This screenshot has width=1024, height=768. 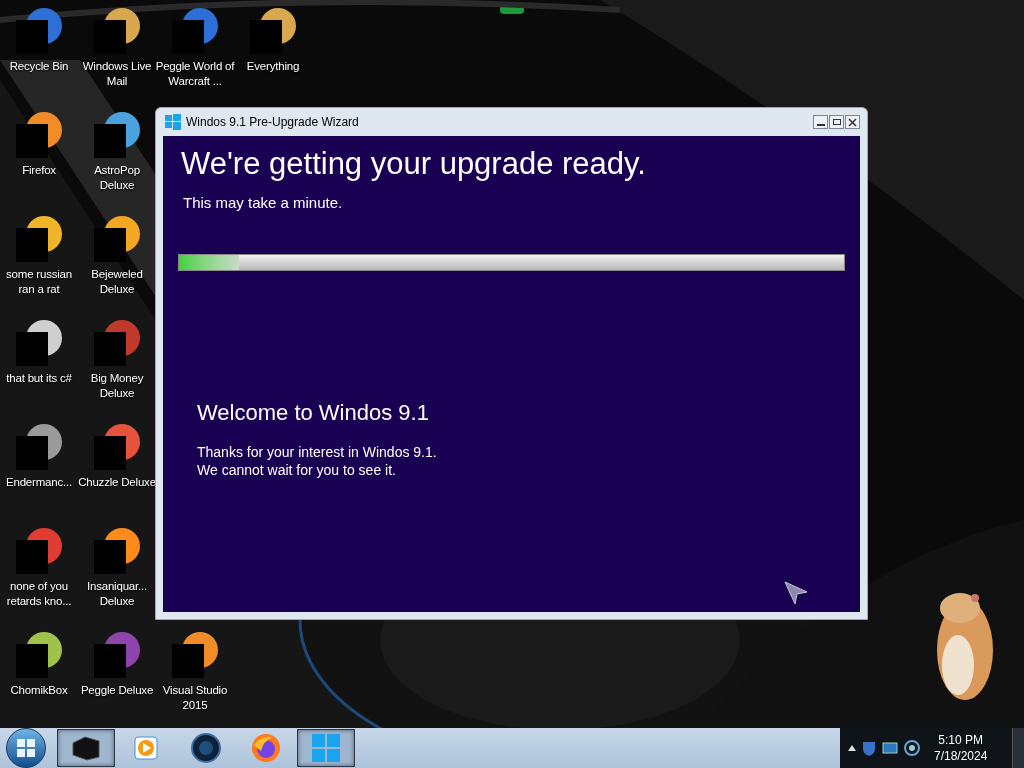 What do you see at coordinates (890, 748) in the screenshot?
I see `monitor-icon` at bounding box center [890, 748].